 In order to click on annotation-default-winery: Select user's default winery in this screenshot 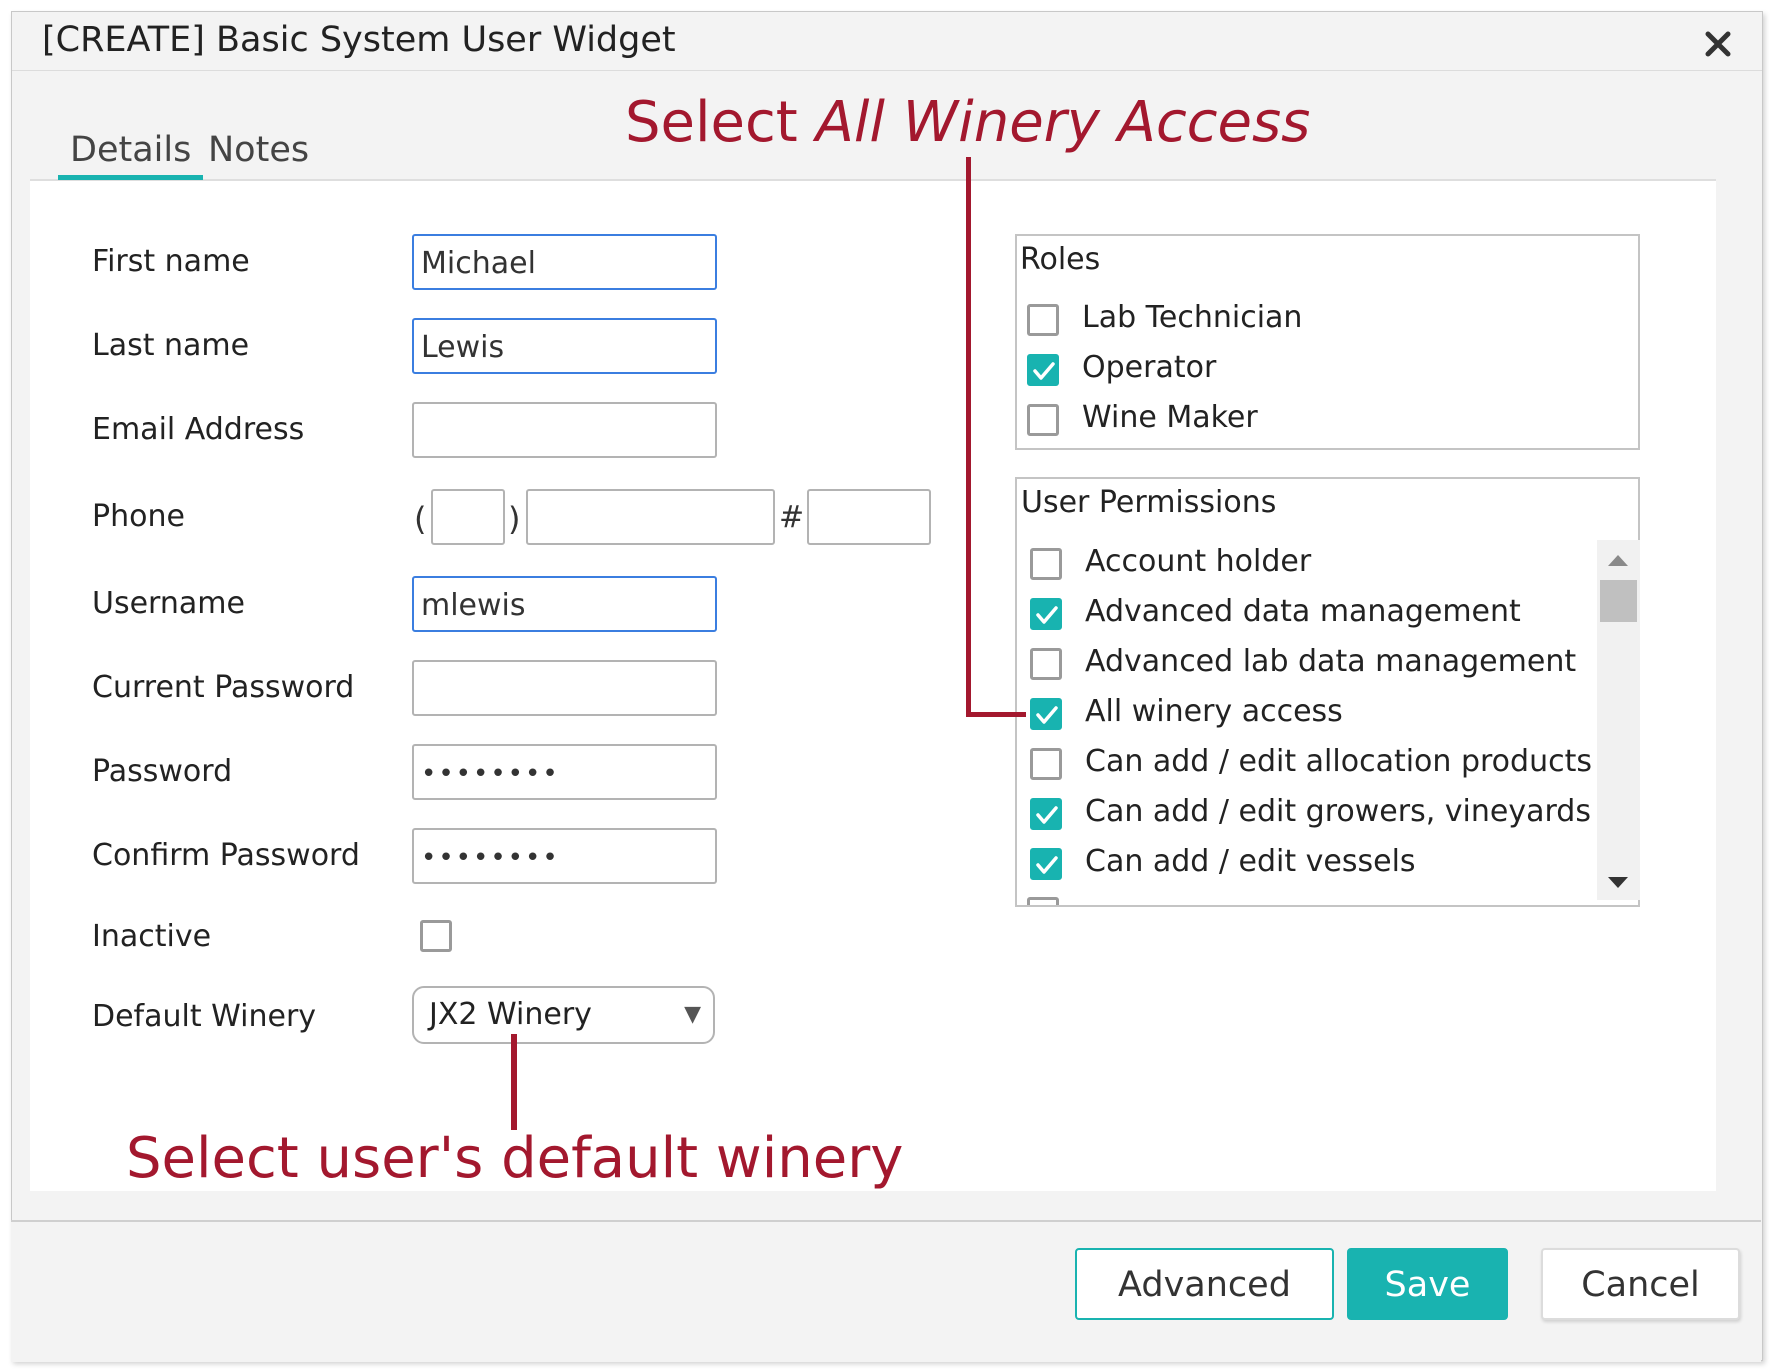, I will do `click(515, 1158)`.